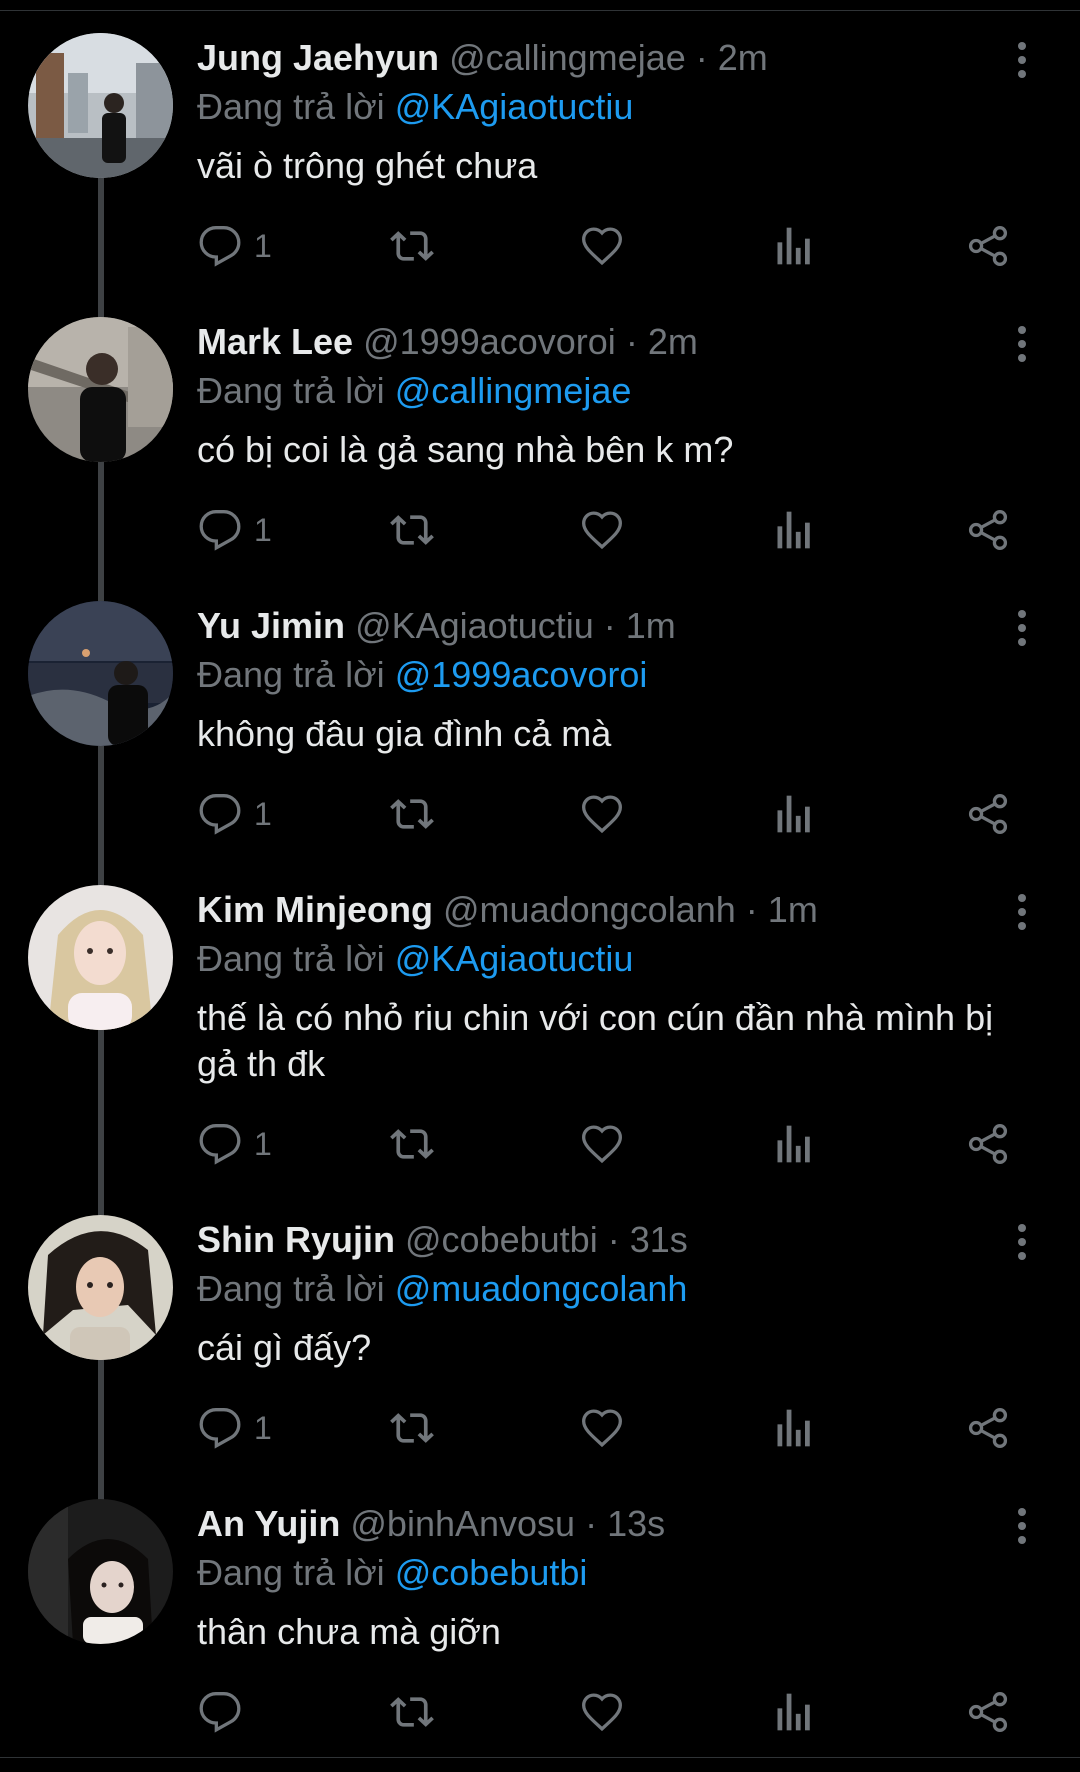 This screenshot has width=1080, height=1772. What do you see at coordinates (271, 625) in the screenshot?
I see `display-name: Yu Jimin` at bounding box center [271, 625].